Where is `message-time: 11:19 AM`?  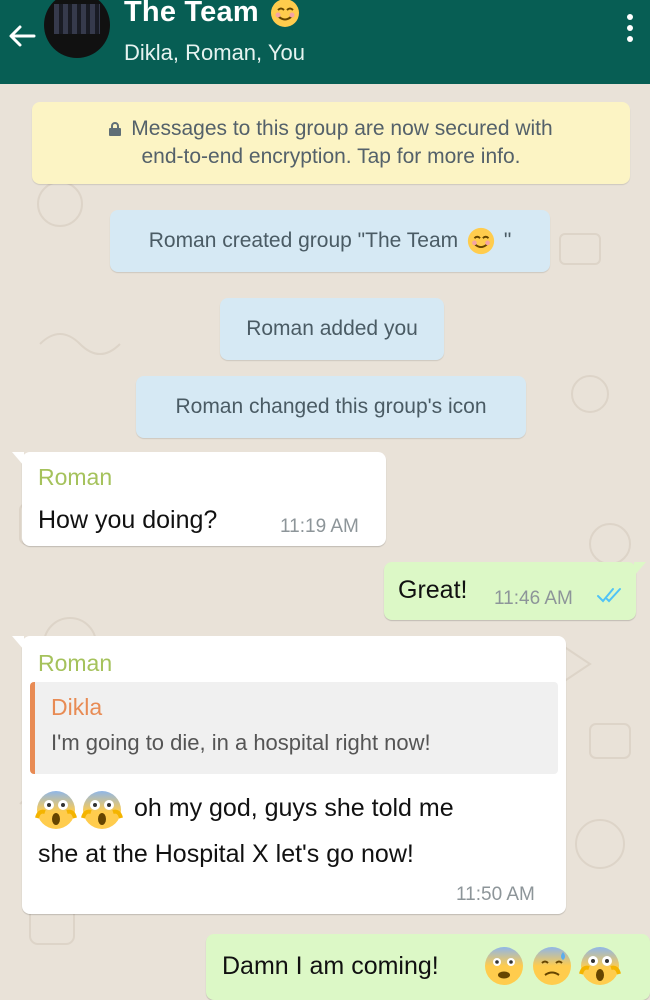
message-time: 11:19 AM is located at coordinates (319, 526).